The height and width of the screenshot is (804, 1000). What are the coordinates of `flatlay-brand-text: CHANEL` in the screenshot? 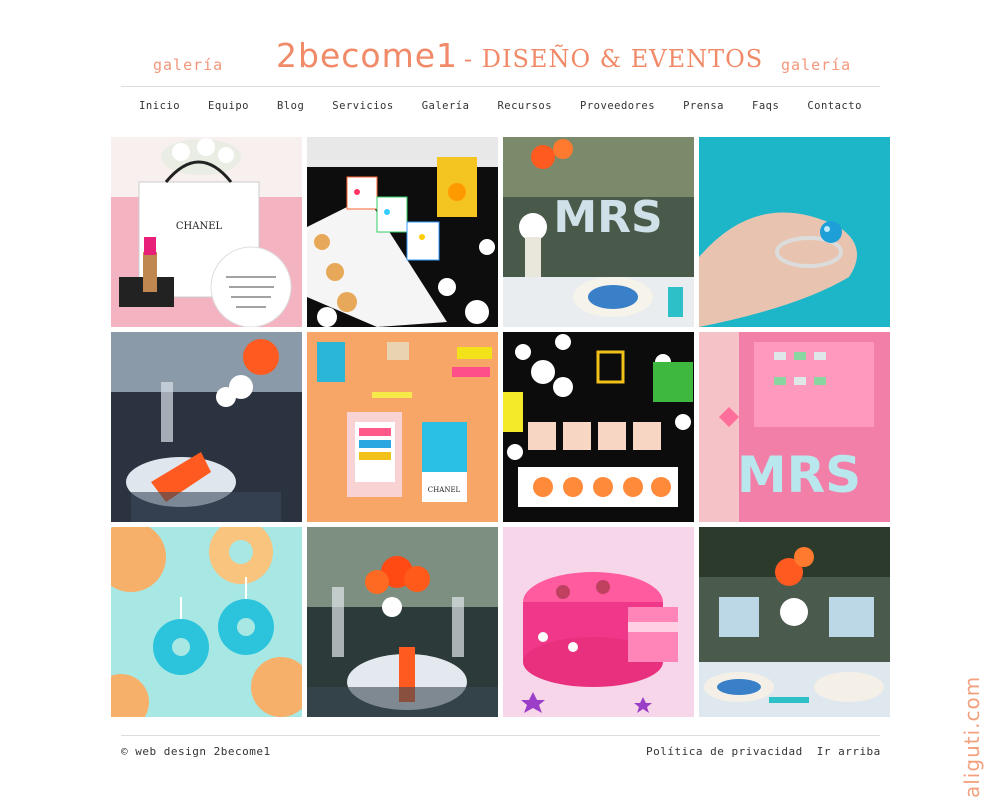 It's located at (444, 490).